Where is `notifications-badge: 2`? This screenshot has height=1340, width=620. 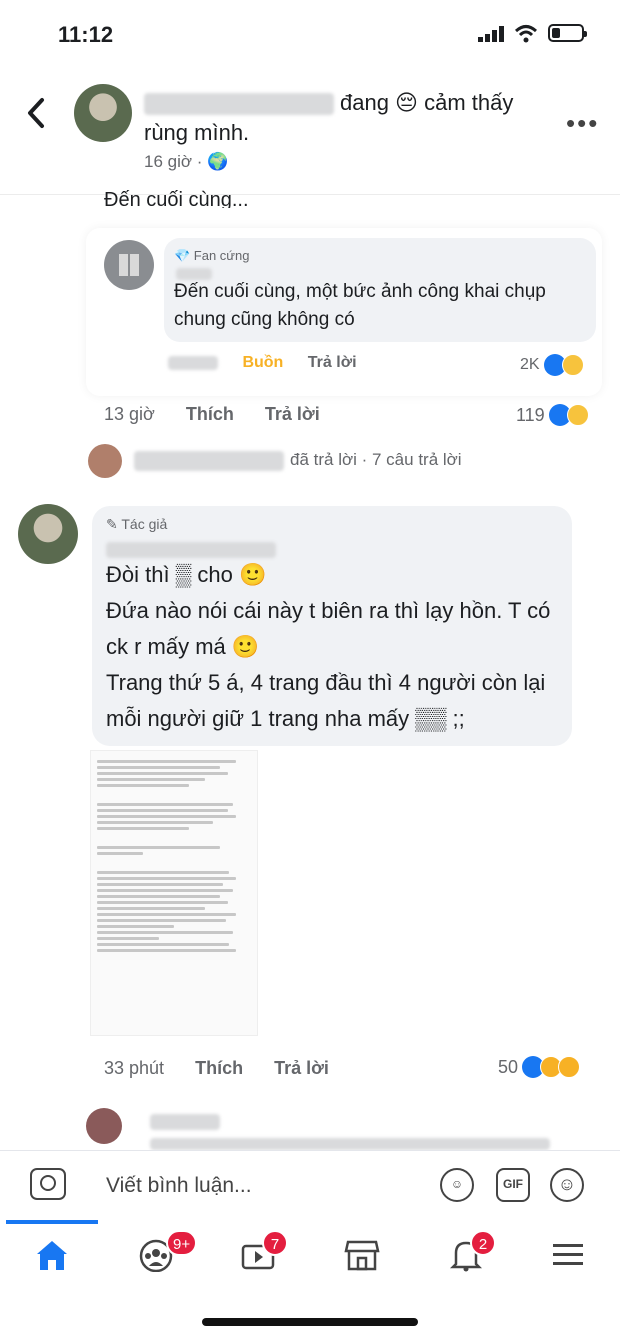 notifications-badge: 2 is located at coordinates (483, 1243).